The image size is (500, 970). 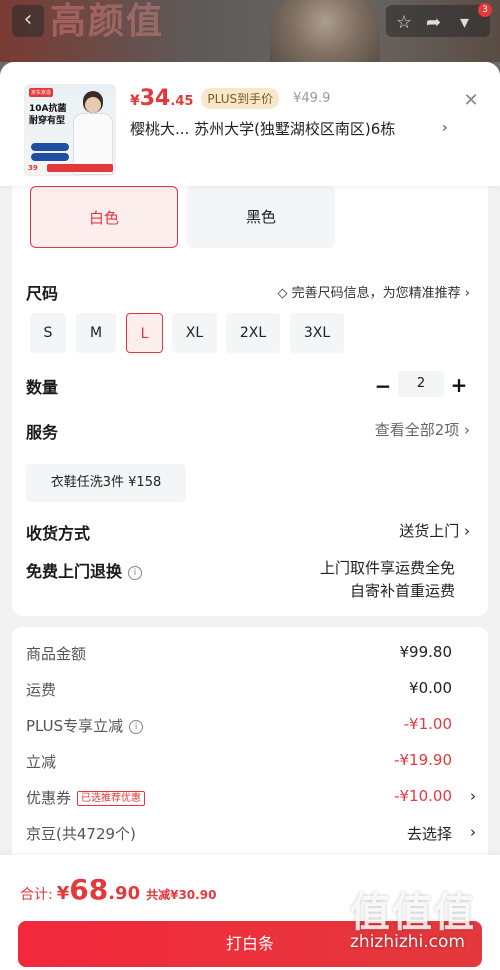 I want to click on jingdou-value: 去选择, so click(x=429, y=834).